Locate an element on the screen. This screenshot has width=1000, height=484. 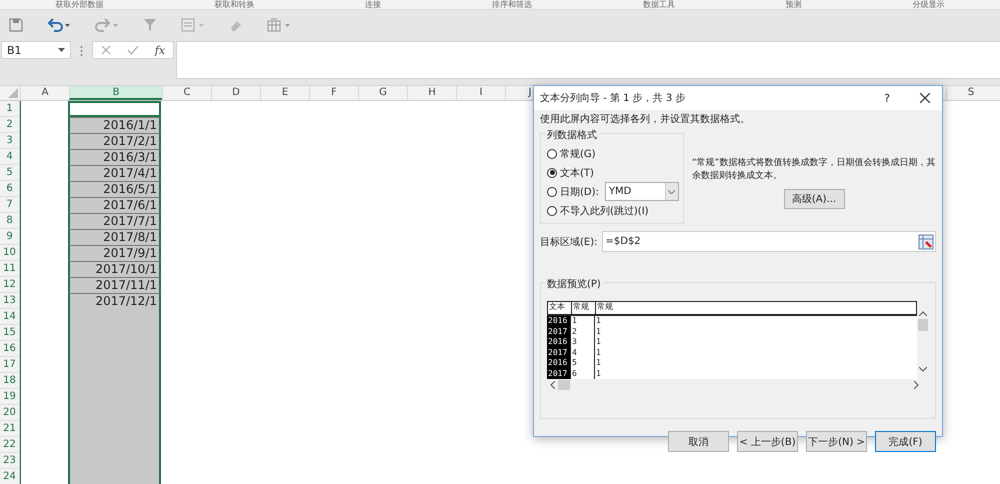
table-cell: 2017/2/1 is located at coordinates (114, 141).